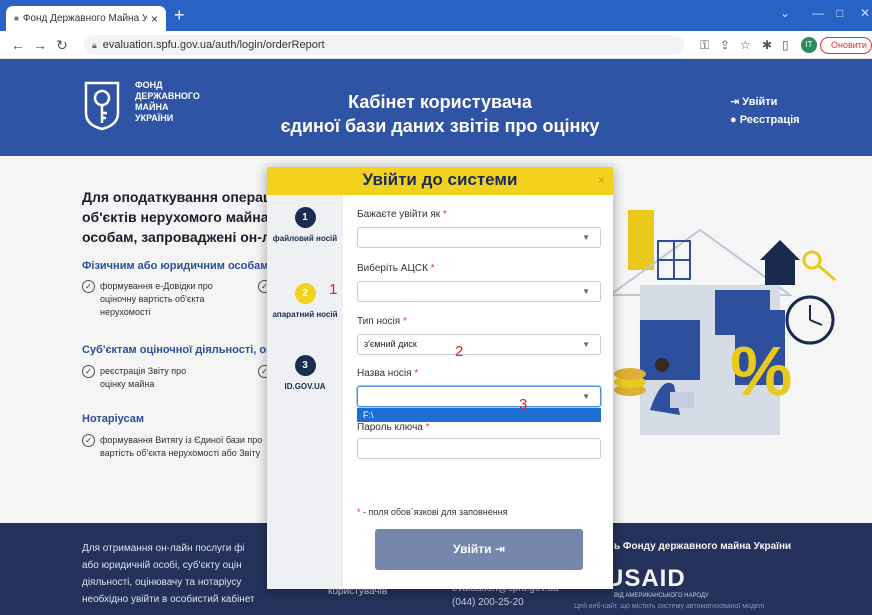 This screenshot has width=872, height=615. I want to click on step-label: апаратний носій, so click(305, 314).